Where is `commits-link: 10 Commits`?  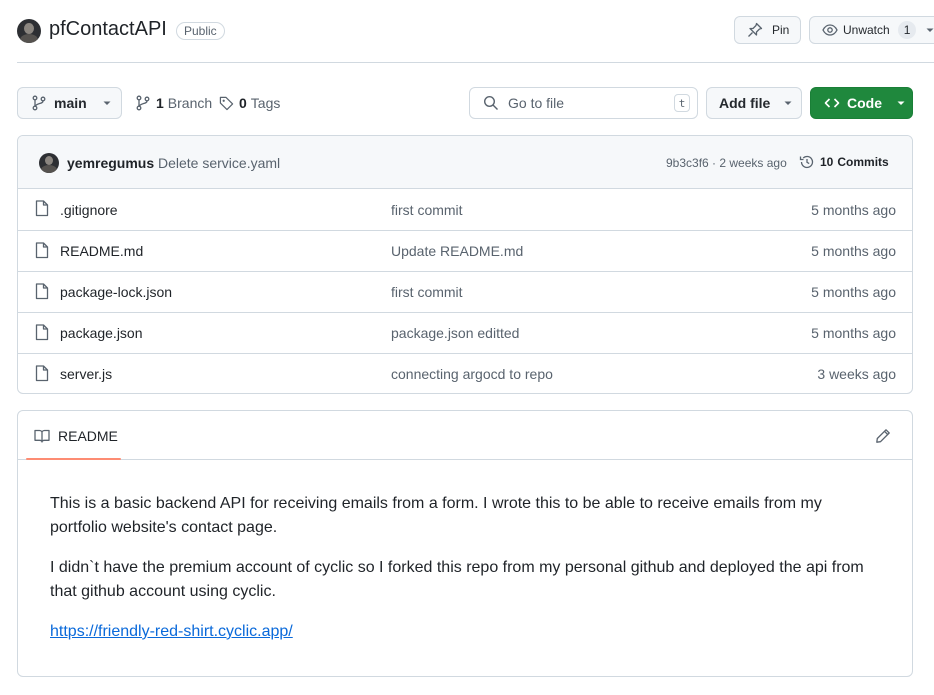
commits-link: 10 Commits is located at coordinates (844, 162).